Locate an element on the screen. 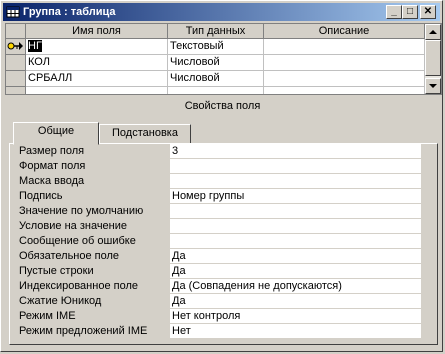 This screenshot has height=354, width=445. property-label: Сжатие Юникод is located at coordinates (60, 301).